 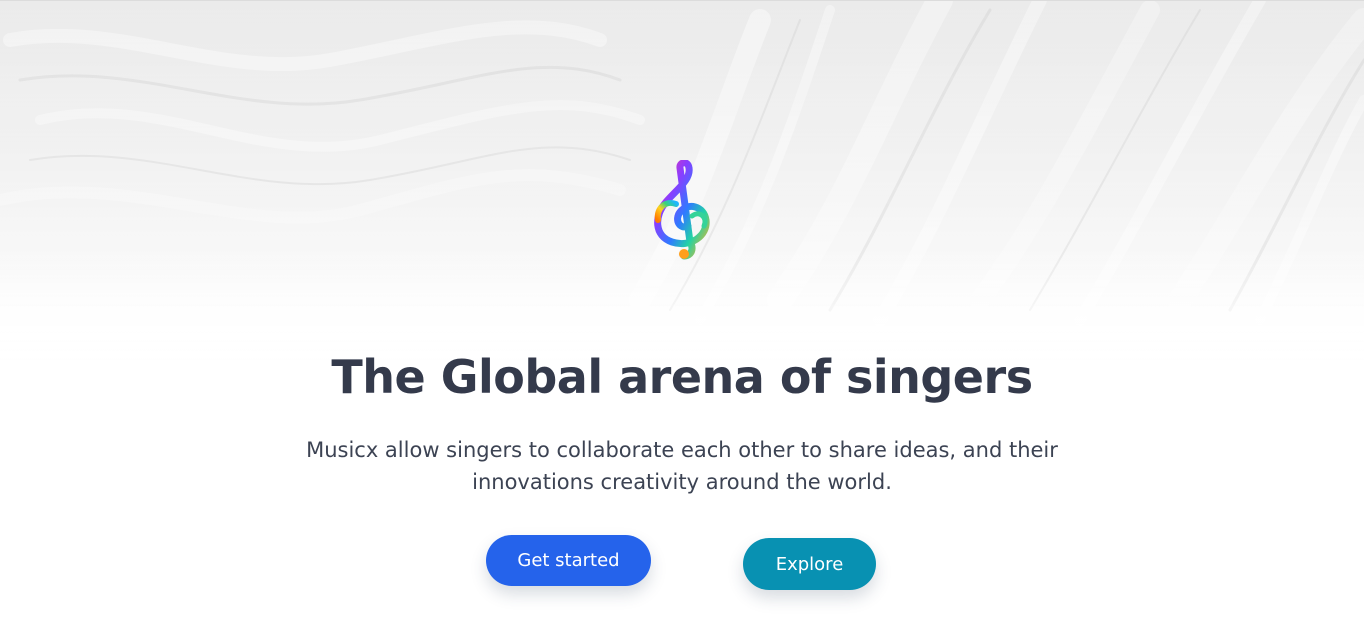 What do you see at coordinates (809, 564) in the screenshot?
I see `explore-button: Explore` at bounding box center [809, 564].